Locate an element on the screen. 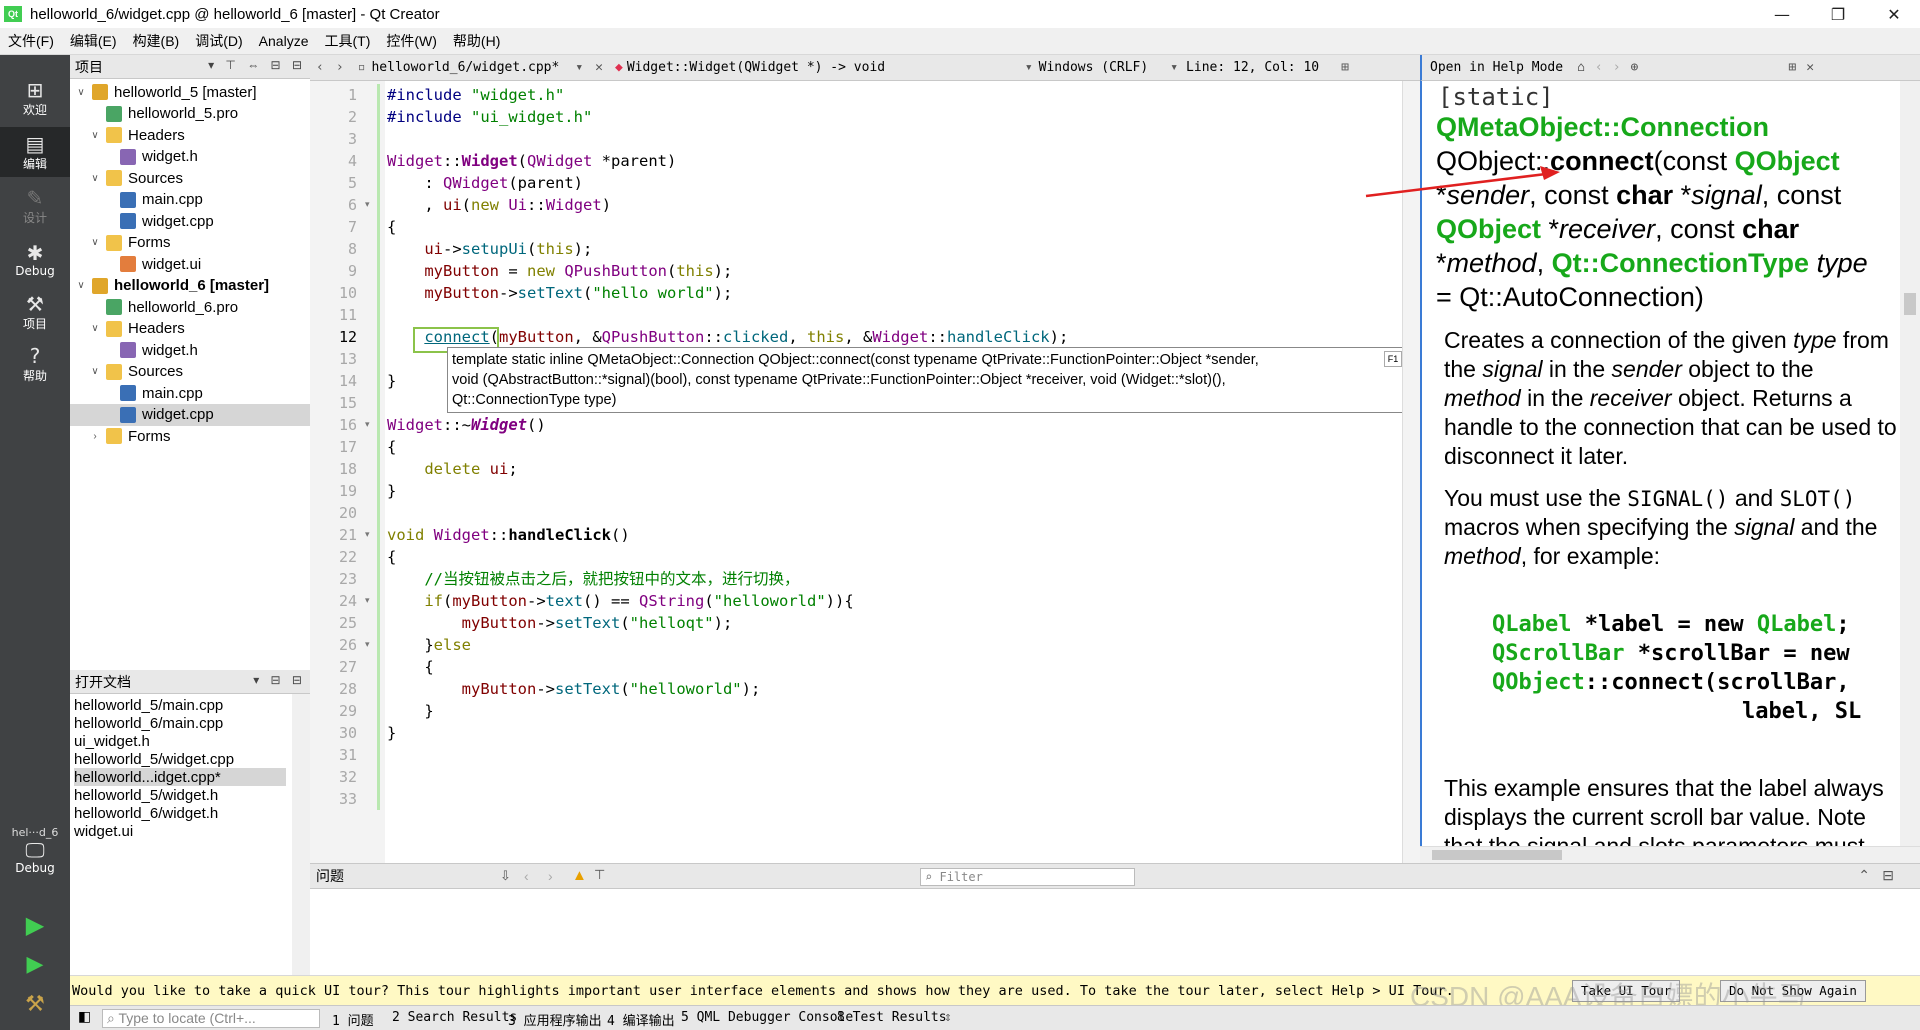  bookmark-icon: ⊕ is located at coordinates (1635, 67).